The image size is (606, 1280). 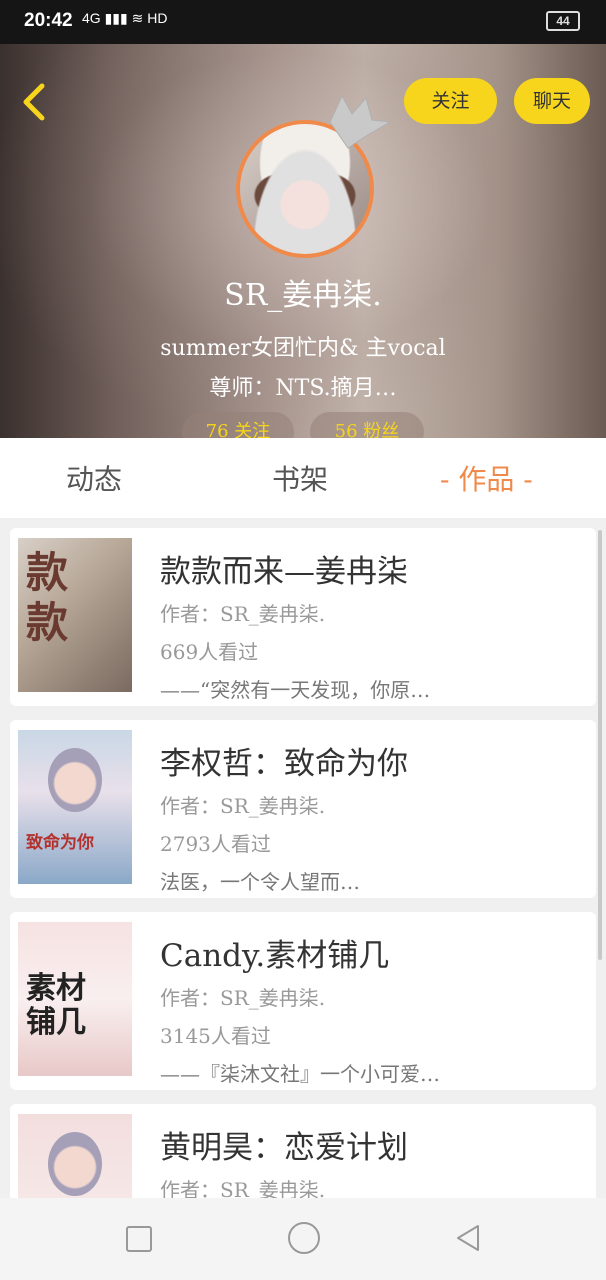 What do you see at coordinates (139, 1239) in the screenshot?
I see `recent-apps-icon` at bounding box center [139, 1239].